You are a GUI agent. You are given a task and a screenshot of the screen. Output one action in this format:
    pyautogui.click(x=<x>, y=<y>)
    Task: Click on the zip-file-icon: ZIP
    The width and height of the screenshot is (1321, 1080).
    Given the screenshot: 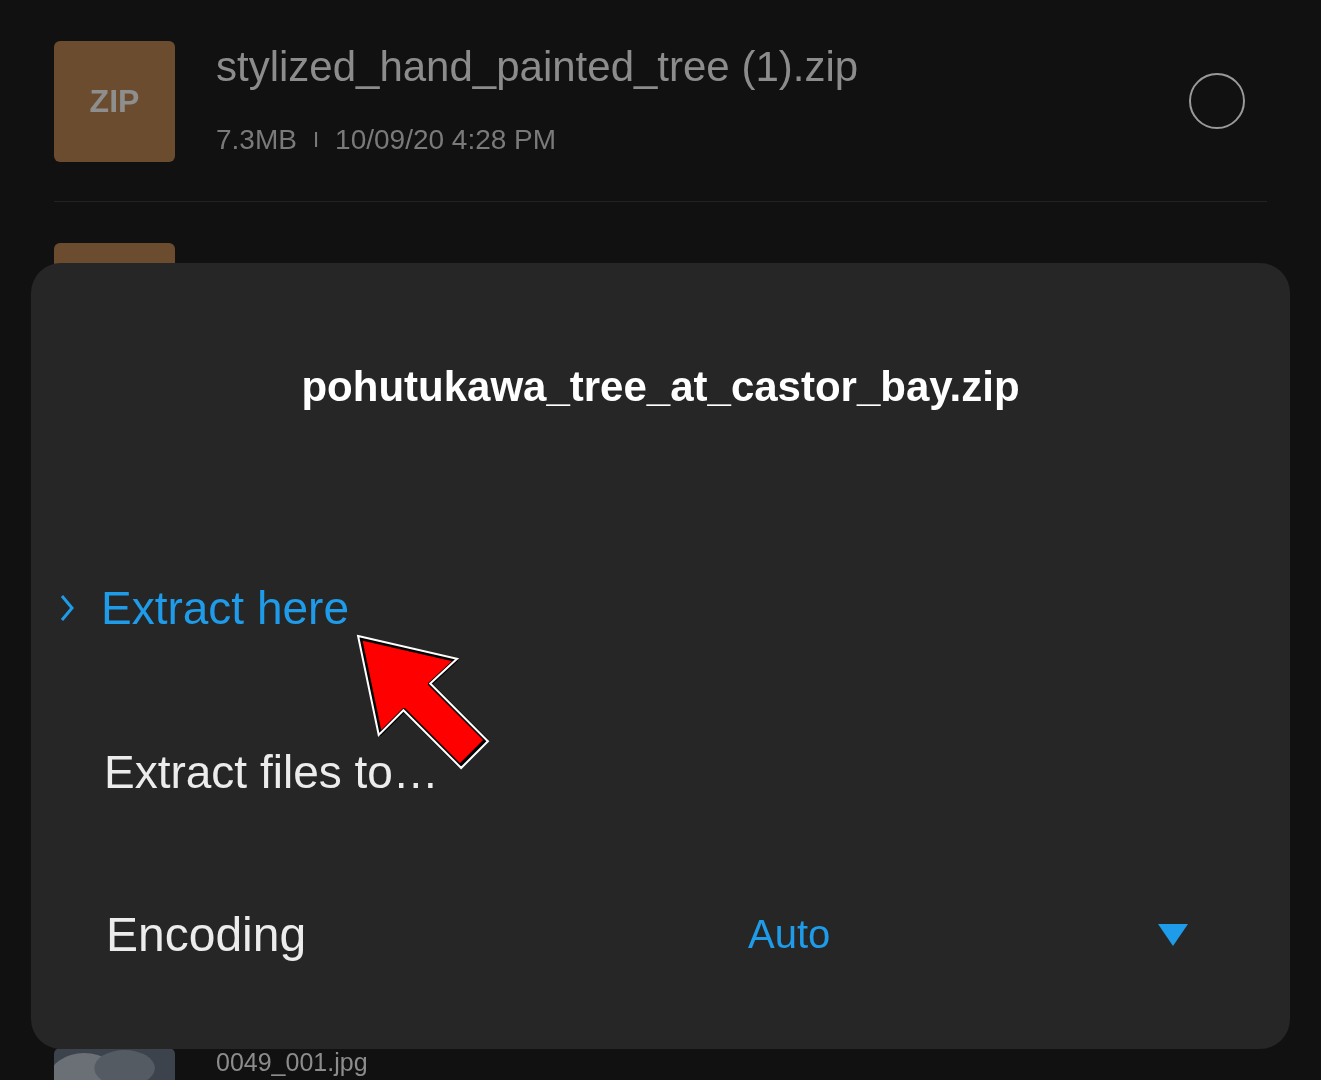 What is the action you would take?
    pyautogui.click(x=114, y=101)
    